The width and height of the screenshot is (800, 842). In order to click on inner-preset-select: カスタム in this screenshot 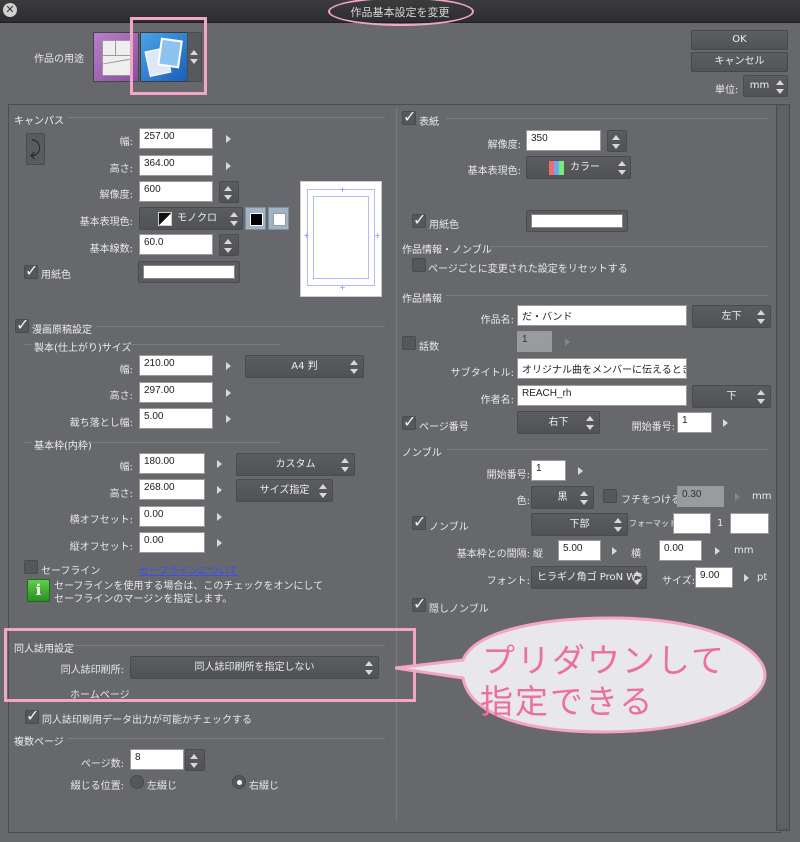, I will do `click(295, 464)`.